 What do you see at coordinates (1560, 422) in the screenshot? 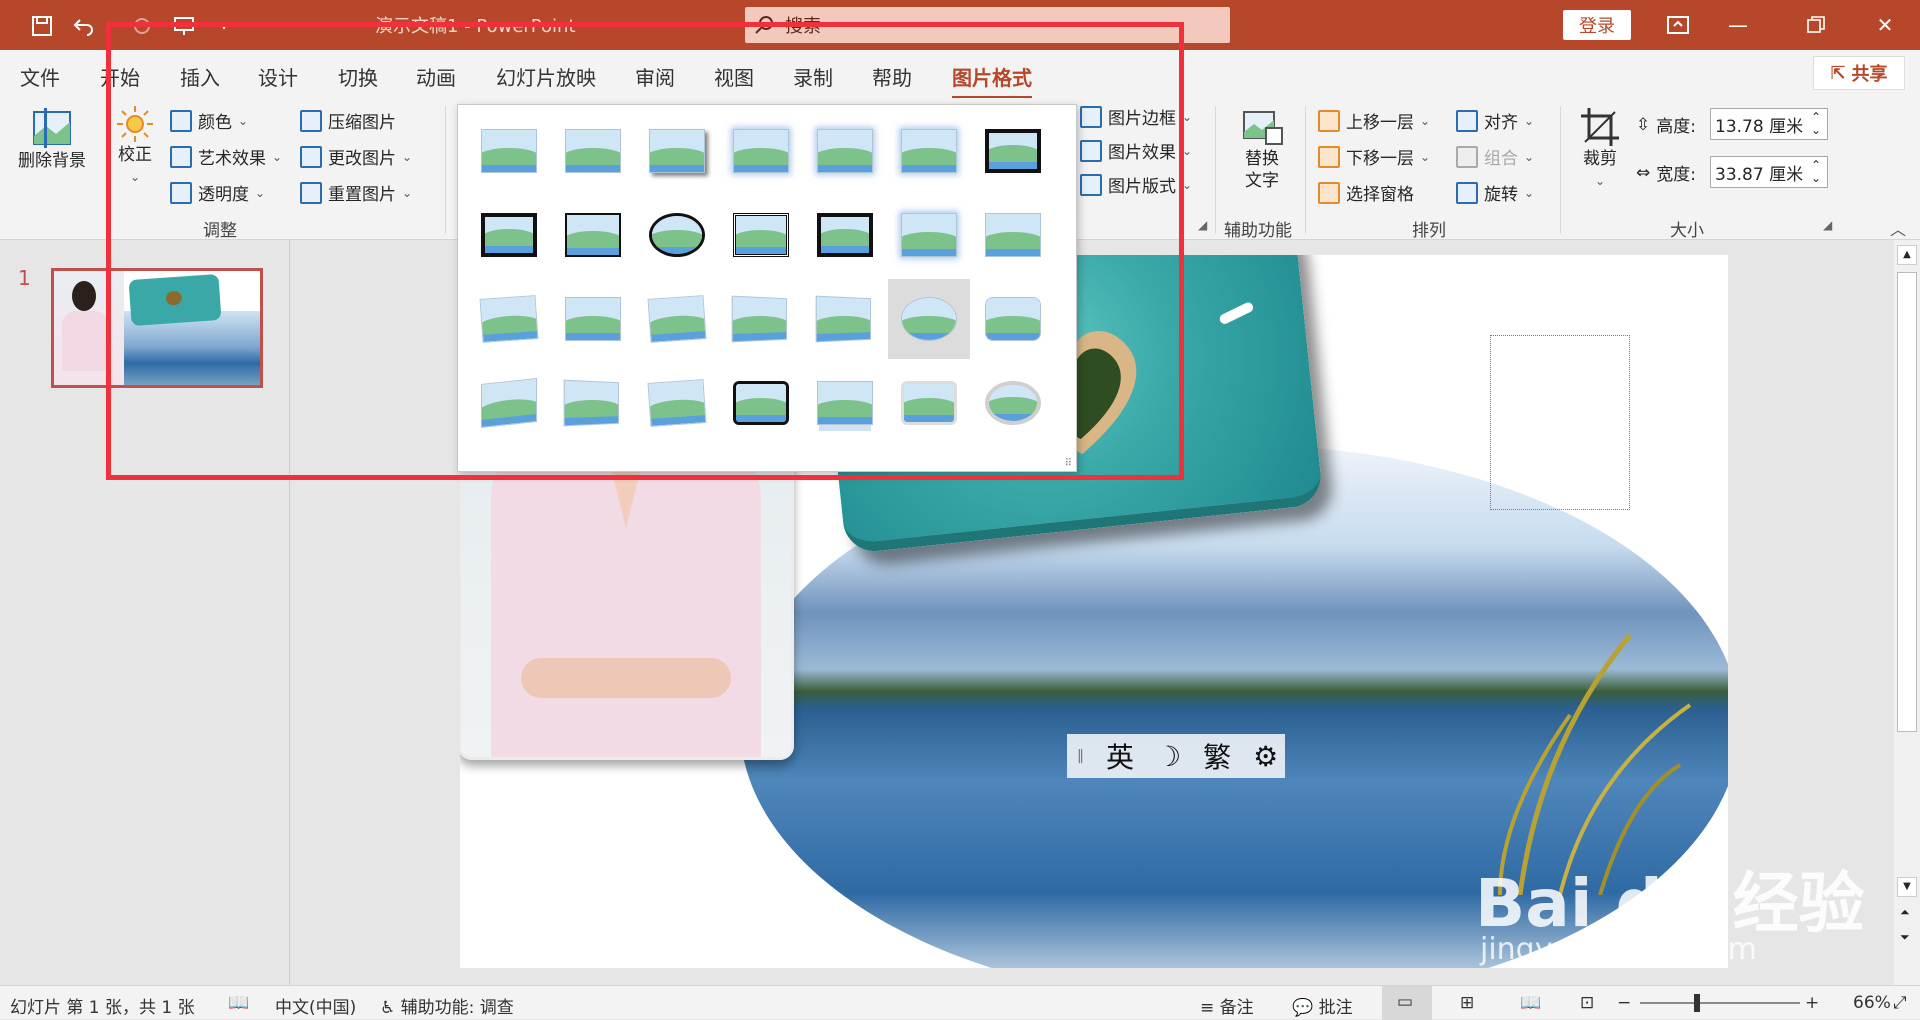
I see `placeholder-outline` at bounding box center [1560, 422].